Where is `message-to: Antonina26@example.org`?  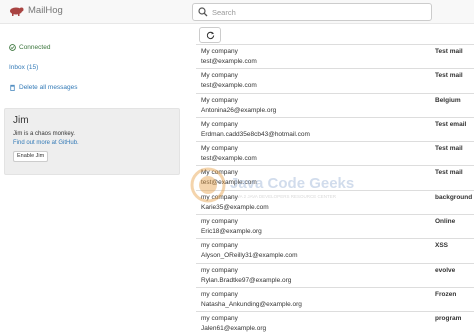 message-to: Antonina26@example.org is located at coordinates (239, 110).